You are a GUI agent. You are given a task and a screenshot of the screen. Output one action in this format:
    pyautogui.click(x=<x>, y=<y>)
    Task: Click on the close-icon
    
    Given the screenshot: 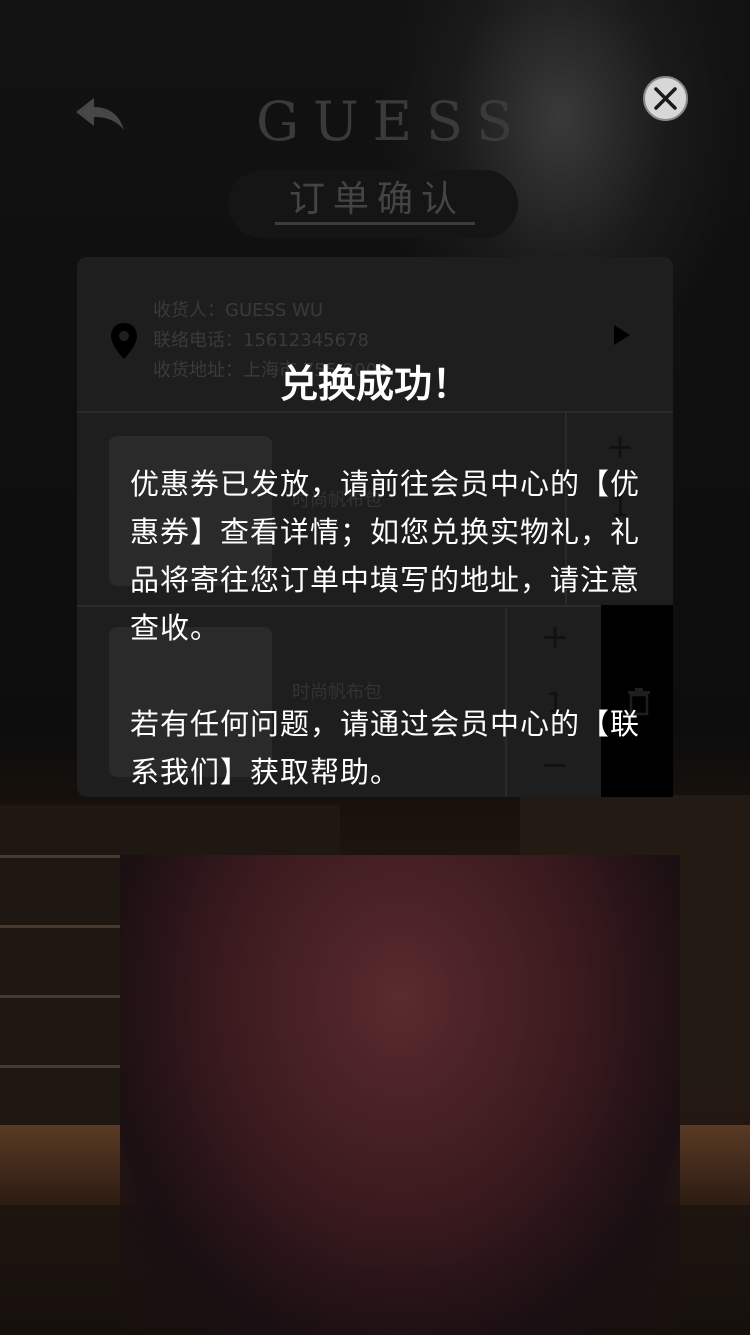 What is the action you would take?
    pyautogui.click(x=665, y=98)
    